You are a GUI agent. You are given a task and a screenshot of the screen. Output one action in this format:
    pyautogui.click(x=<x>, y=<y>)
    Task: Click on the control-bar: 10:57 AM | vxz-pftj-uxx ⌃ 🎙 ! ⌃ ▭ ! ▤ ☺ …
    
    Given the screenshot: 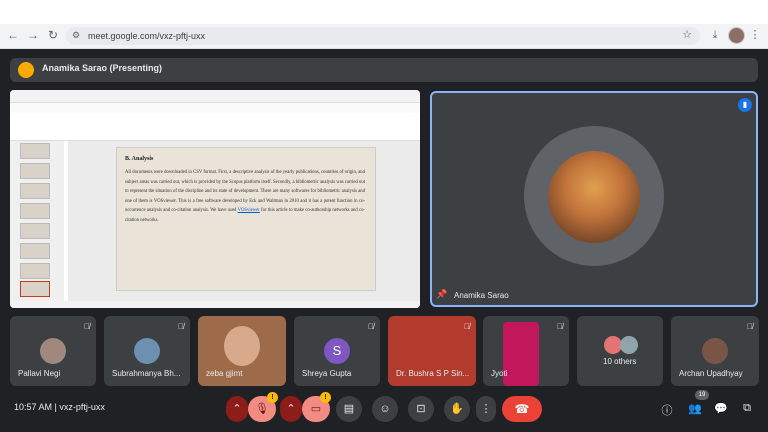 What is the action you would take?
    pyautogui.click(x=384, y=412)
    